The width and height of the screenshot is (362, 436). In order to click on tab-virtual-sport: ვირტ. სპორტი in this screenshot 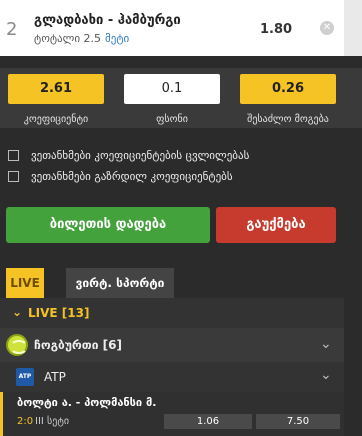, I will do `click(120, 283)`.